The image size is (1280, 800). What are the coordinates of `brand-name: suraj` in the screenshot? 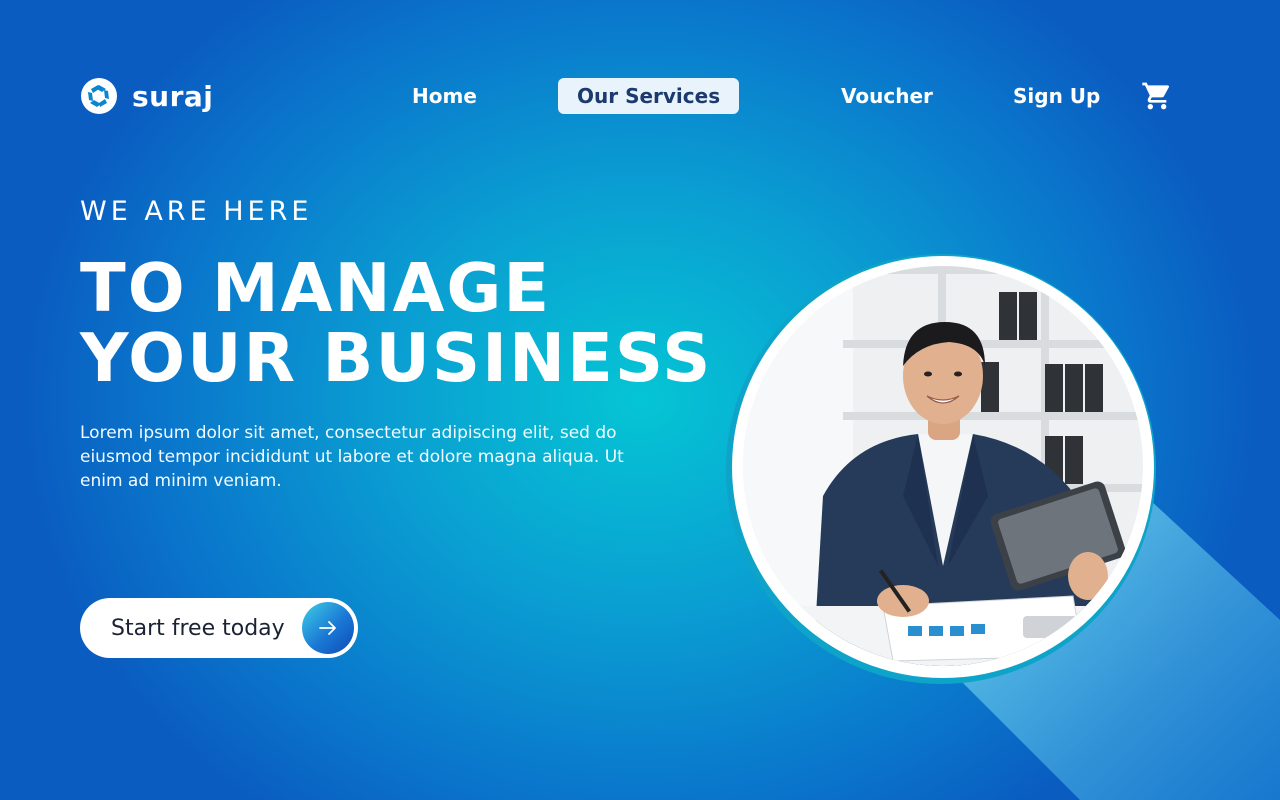 It's located at (173, 96).